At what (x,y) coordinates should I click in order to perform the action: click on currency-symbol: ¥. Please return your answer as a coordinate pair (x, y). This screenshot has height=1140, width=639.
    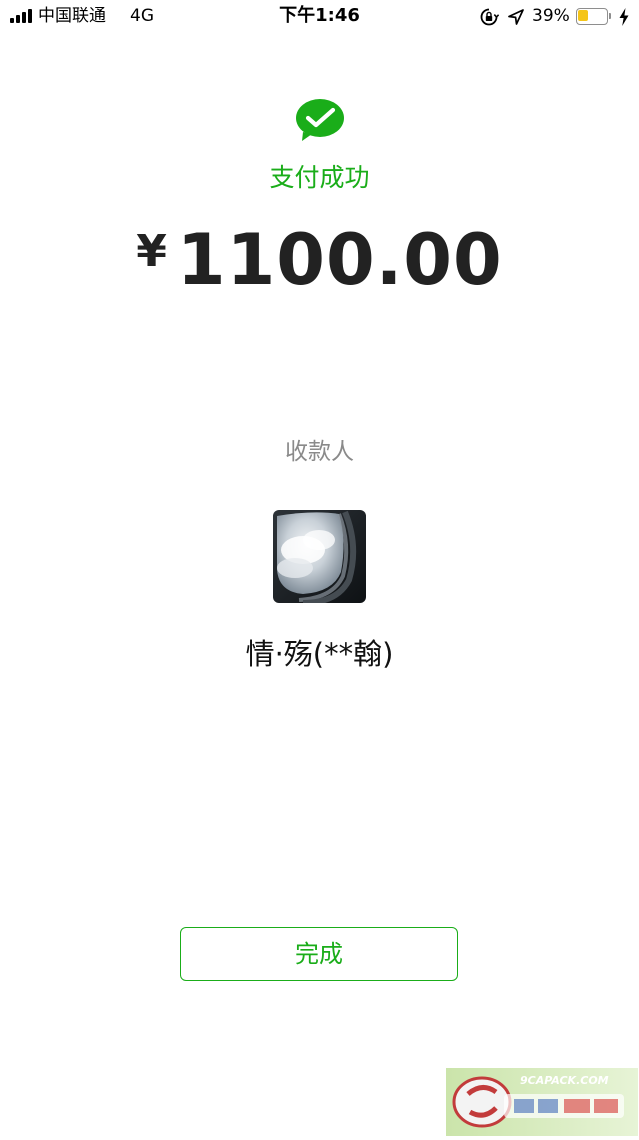
    Looking at the image, I should click on (151, 251).